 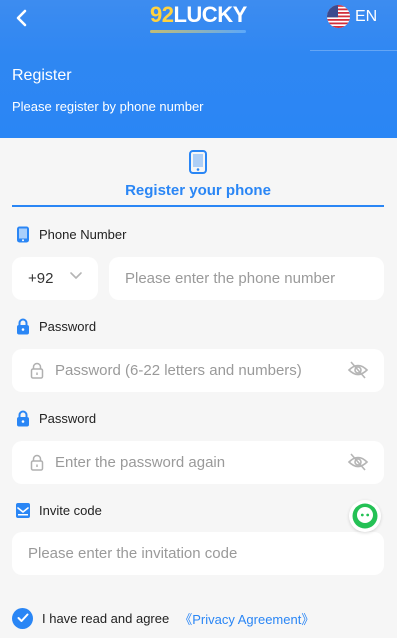 I want to click on chat-icon, so click(x=365, y=516).